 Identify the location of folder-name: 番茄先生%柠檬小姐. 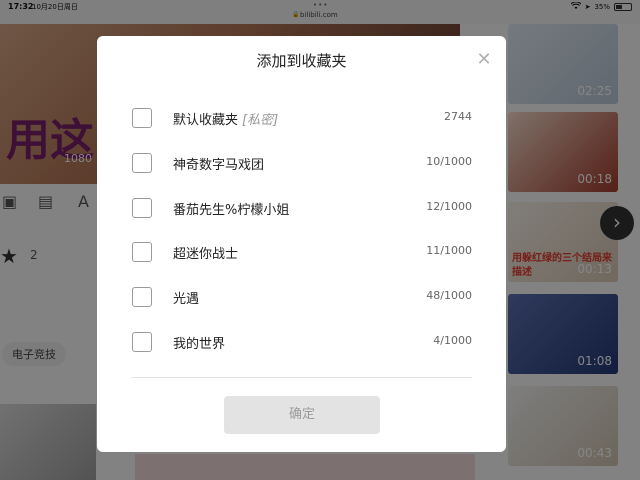
(231, 210).